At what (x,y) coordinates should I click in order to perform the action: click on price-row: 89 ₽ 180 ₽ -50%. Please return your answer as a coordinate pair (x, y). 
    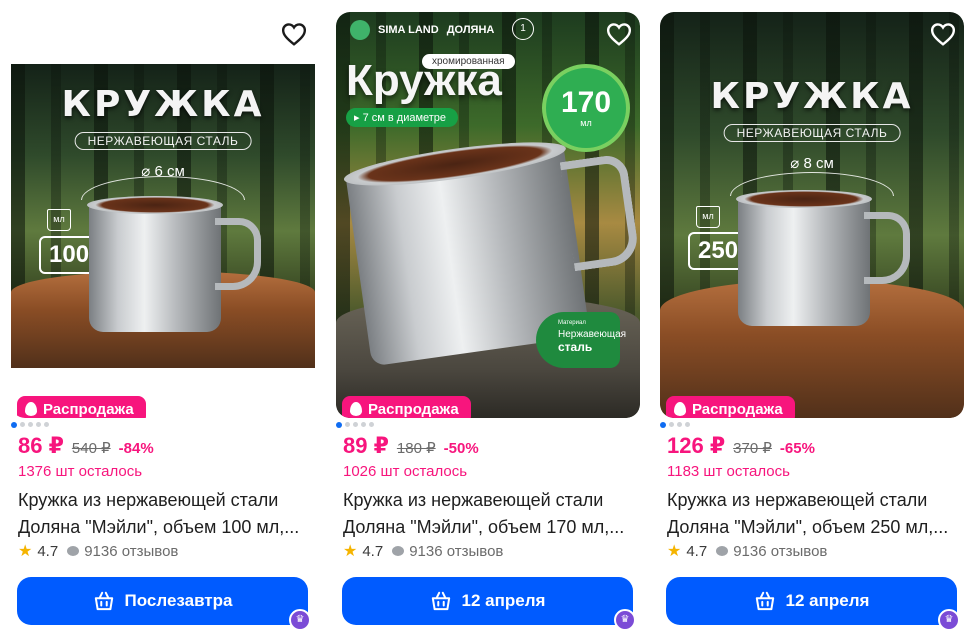
    Looking at the image, I should click on (411, 446).